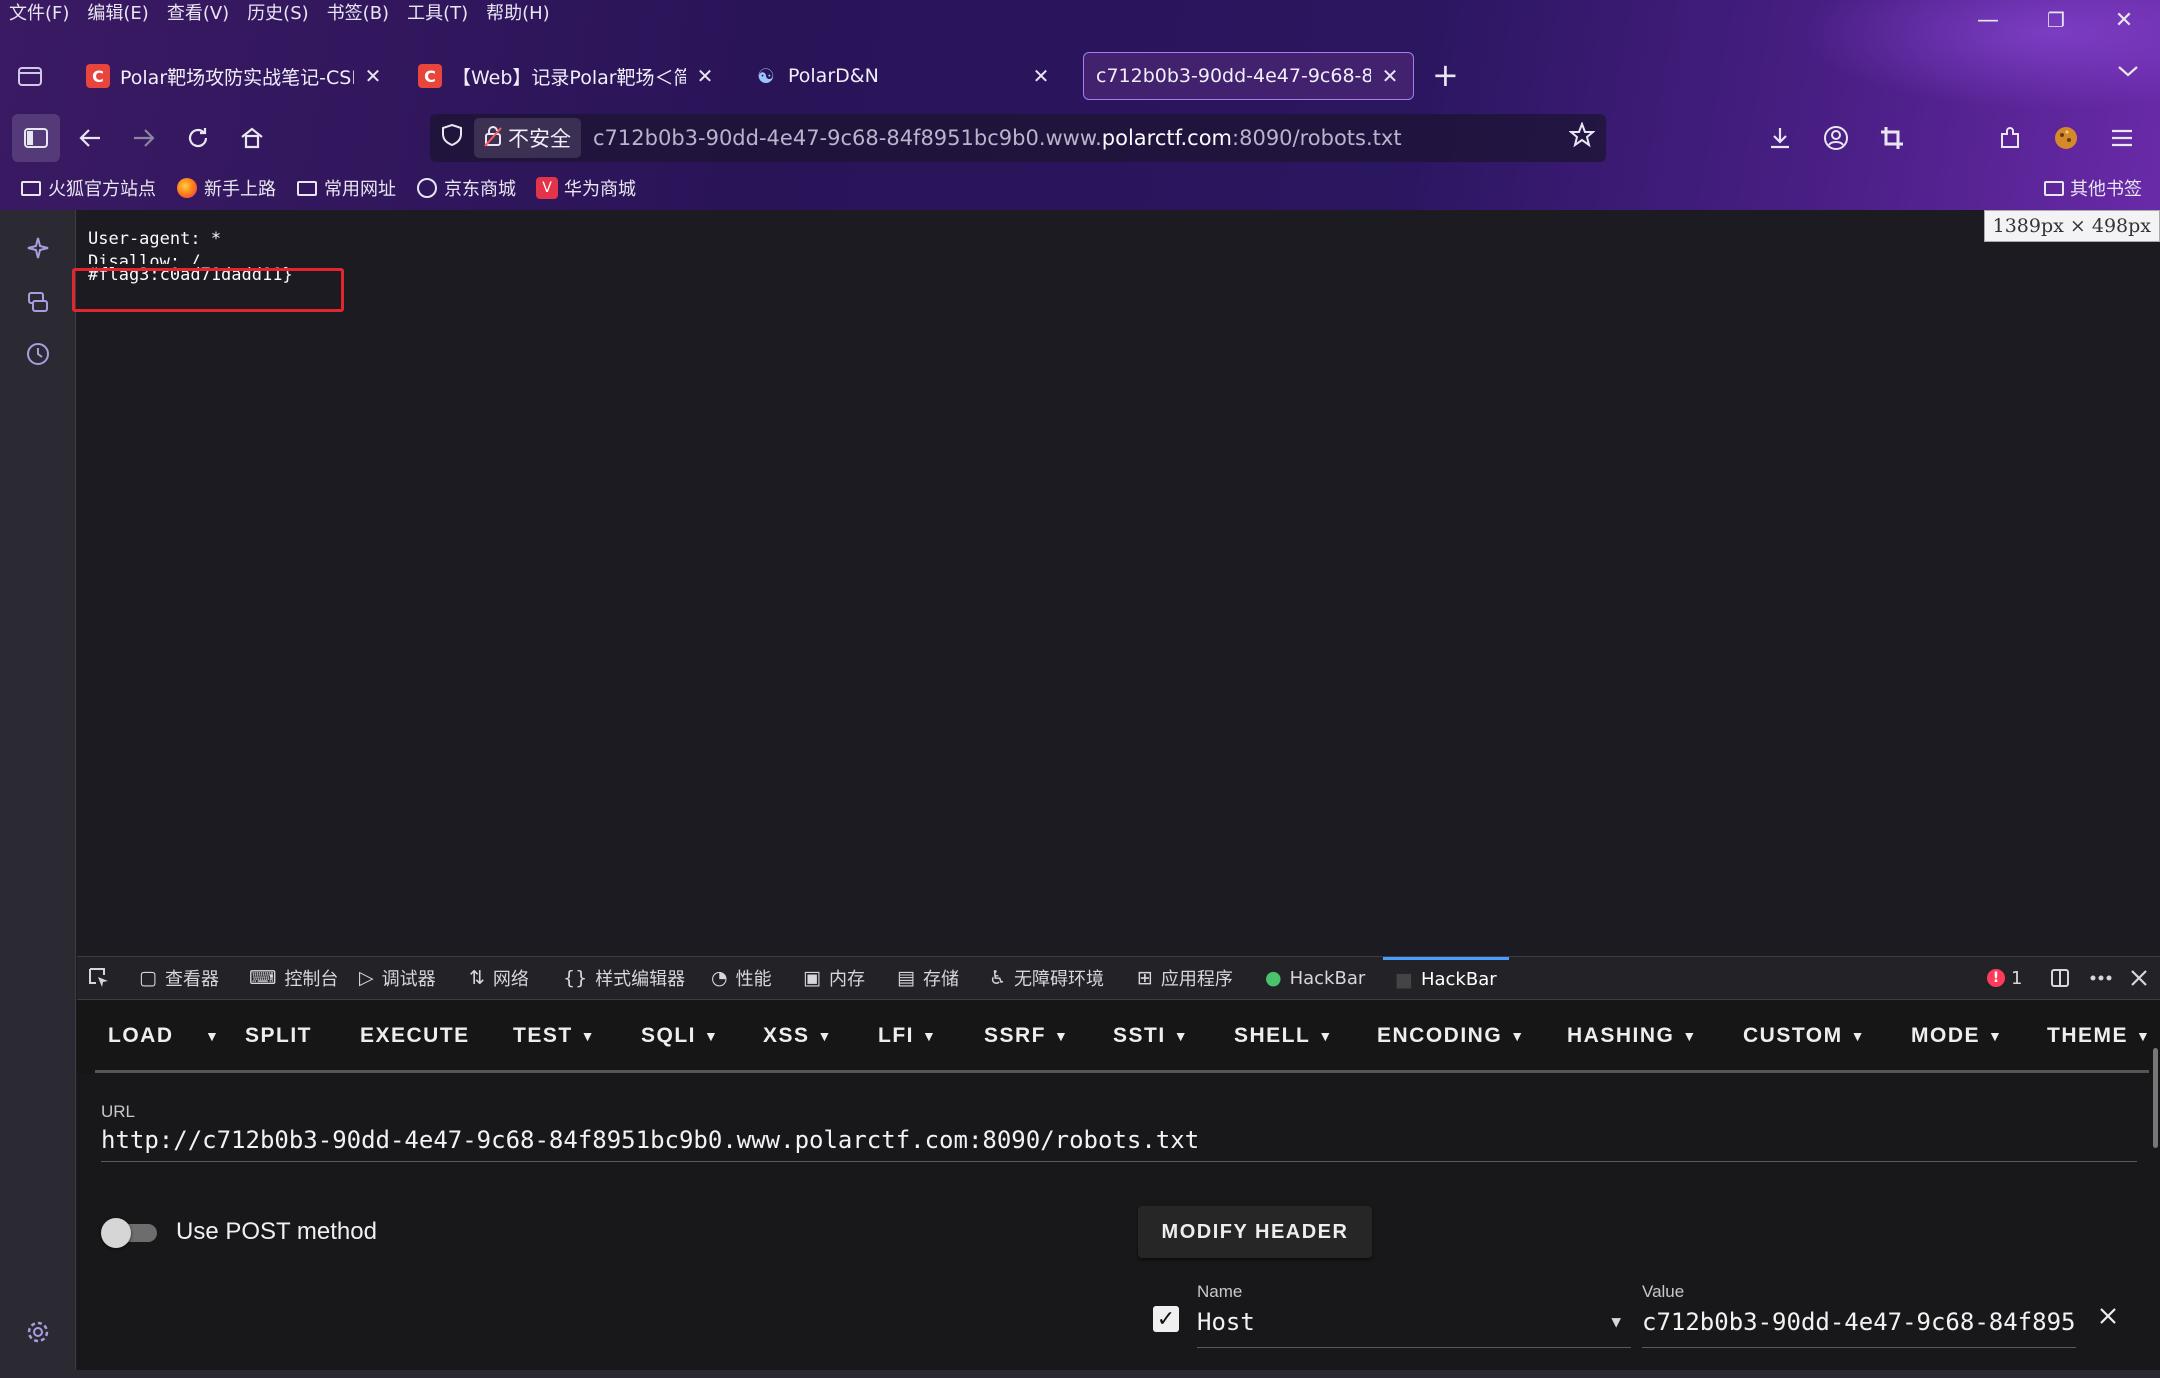  What do you see at coordinates (1122, 1071) in the screenshot?
I see `hackbar-menu-divider` at bounding box center [1122, 1071].